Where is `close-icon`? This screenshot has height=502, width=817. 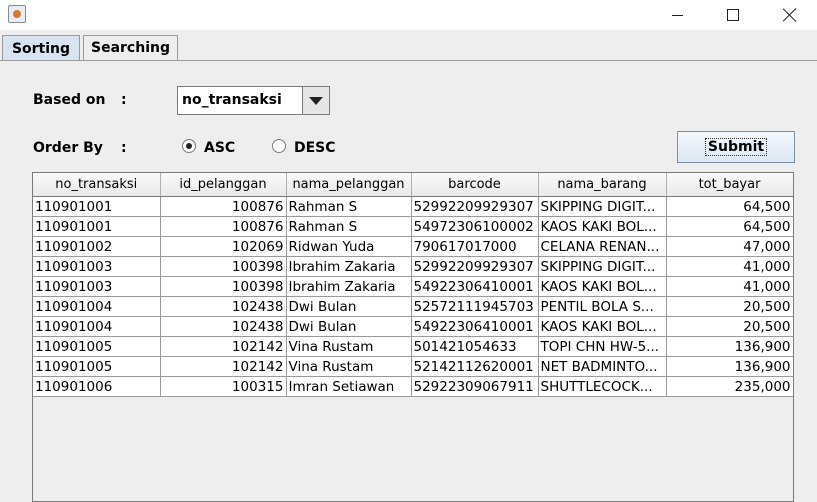 close-icon is located at coordinates (790, 15).